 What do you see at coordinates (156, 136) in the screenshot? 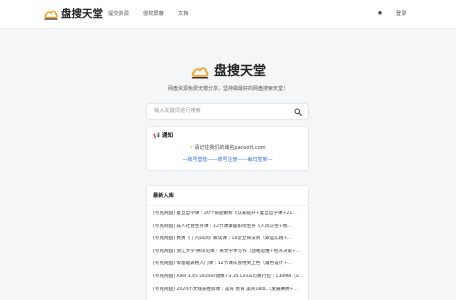
I see `megaphone-icon: 📢` at bounding box center [156, 136].